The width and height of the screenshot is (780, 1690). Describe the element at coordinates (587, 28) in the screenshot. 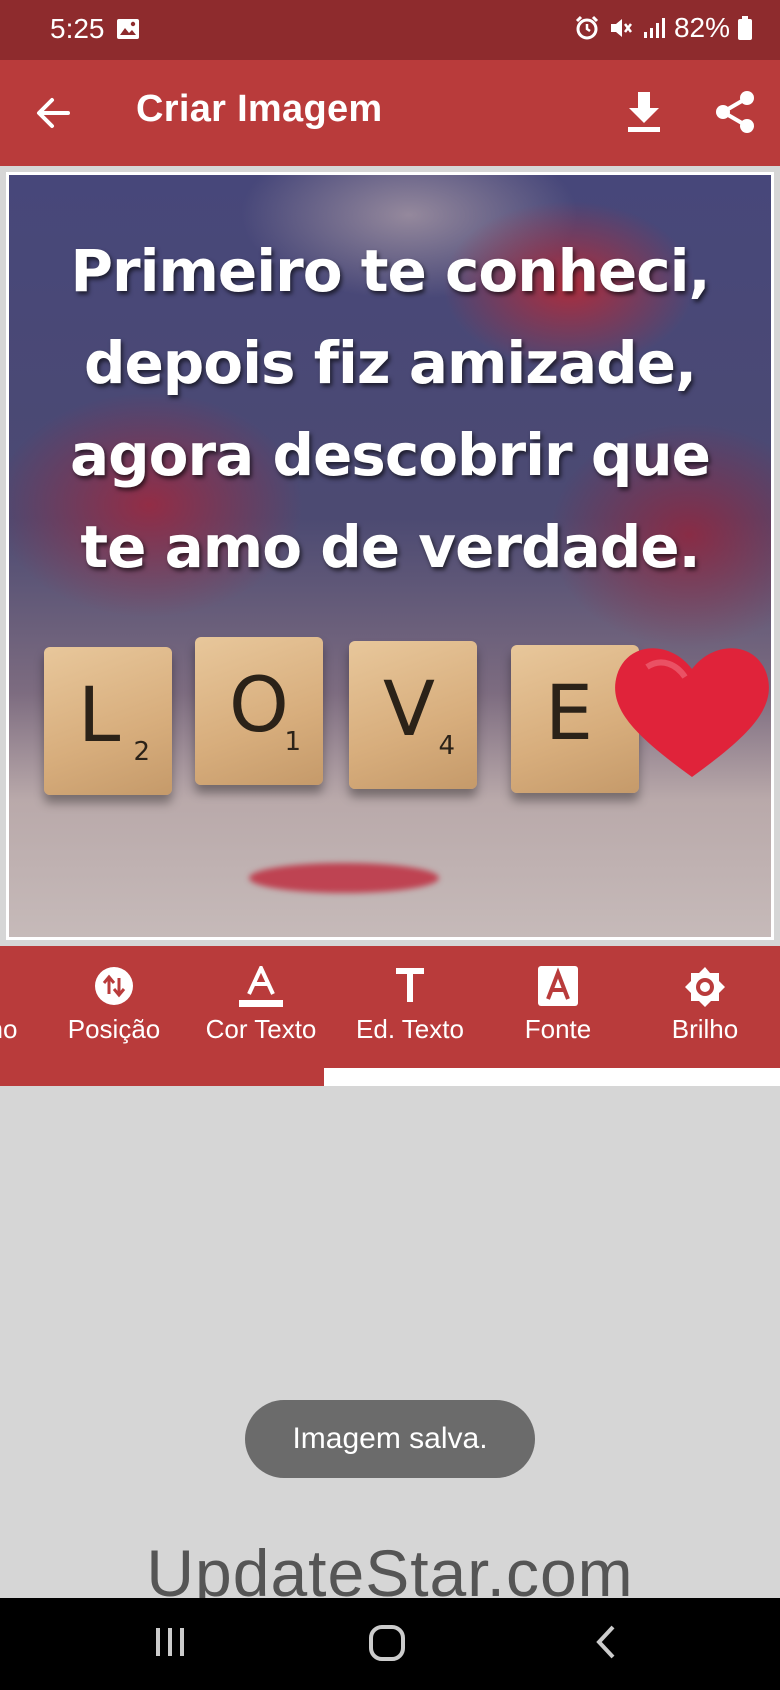

I see `alarm-icon` at that location.